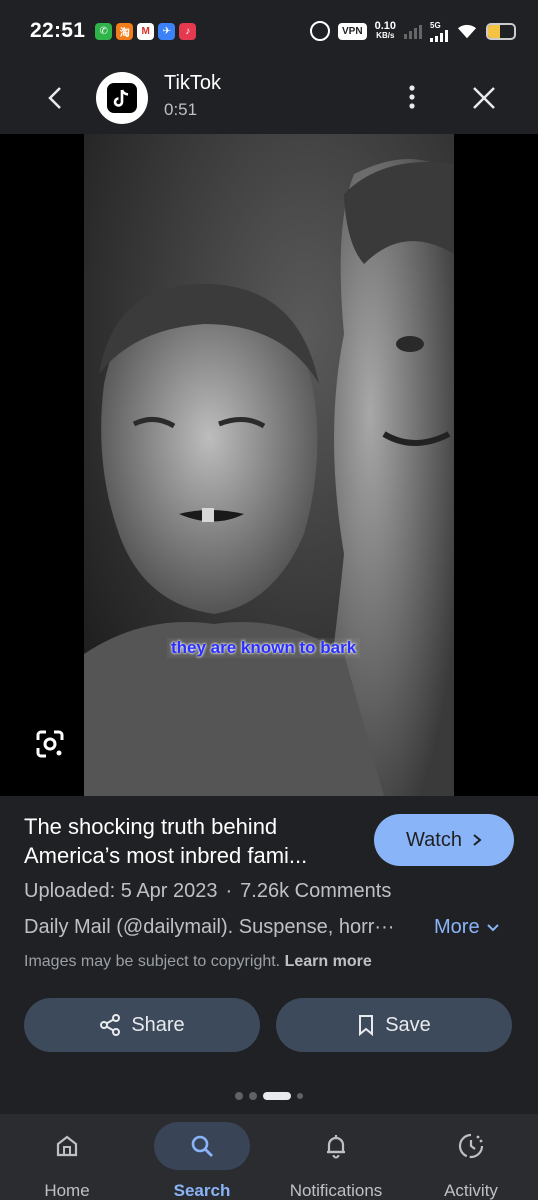 The width and height of the screenshot is (538, 1200). Describe the element at coordinates (477, 840) in the screenshot. I see `chevron-right-icon` at that location.